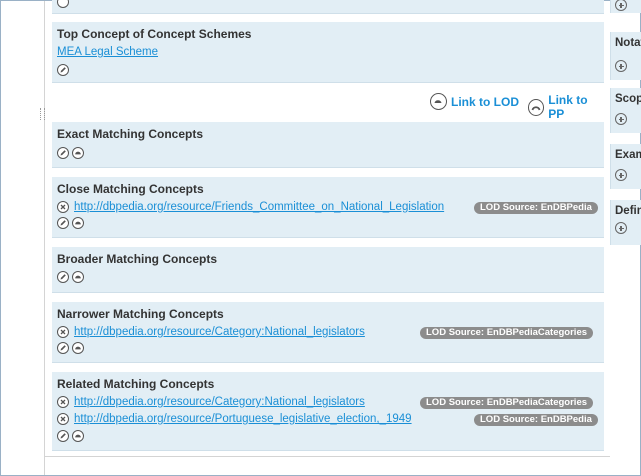 The height and width of the screenshot is (476, 641). Describe the element at coordinates (628, 43) in the screenshot. I see `side-panel-title: Notat` at that location.